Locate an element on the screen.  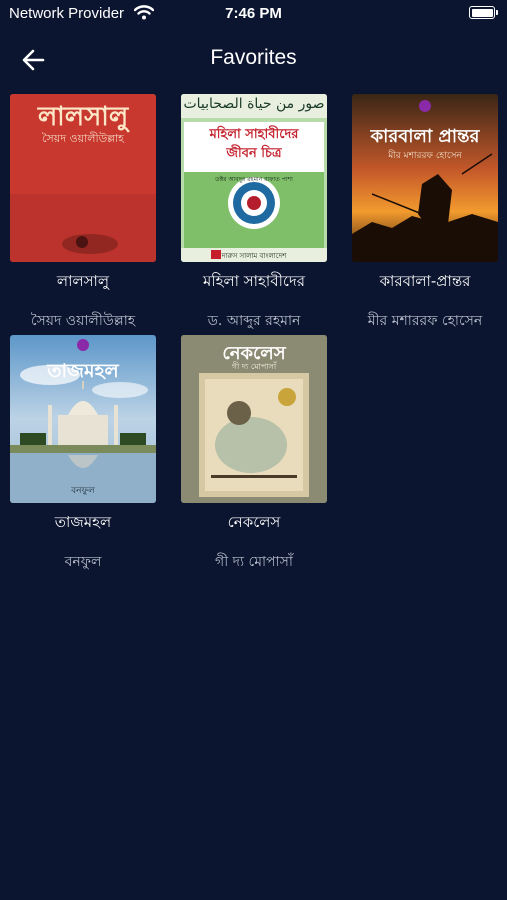
book-title: কারবালা-প্রান্তর is located at coordinates (425, 281).